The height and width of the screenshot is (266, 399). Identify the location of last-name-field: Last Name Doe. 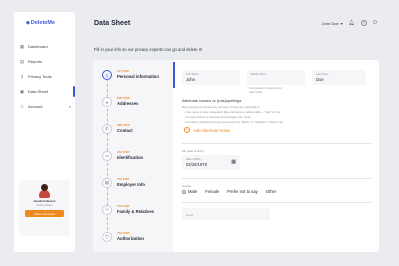
(339, 77).